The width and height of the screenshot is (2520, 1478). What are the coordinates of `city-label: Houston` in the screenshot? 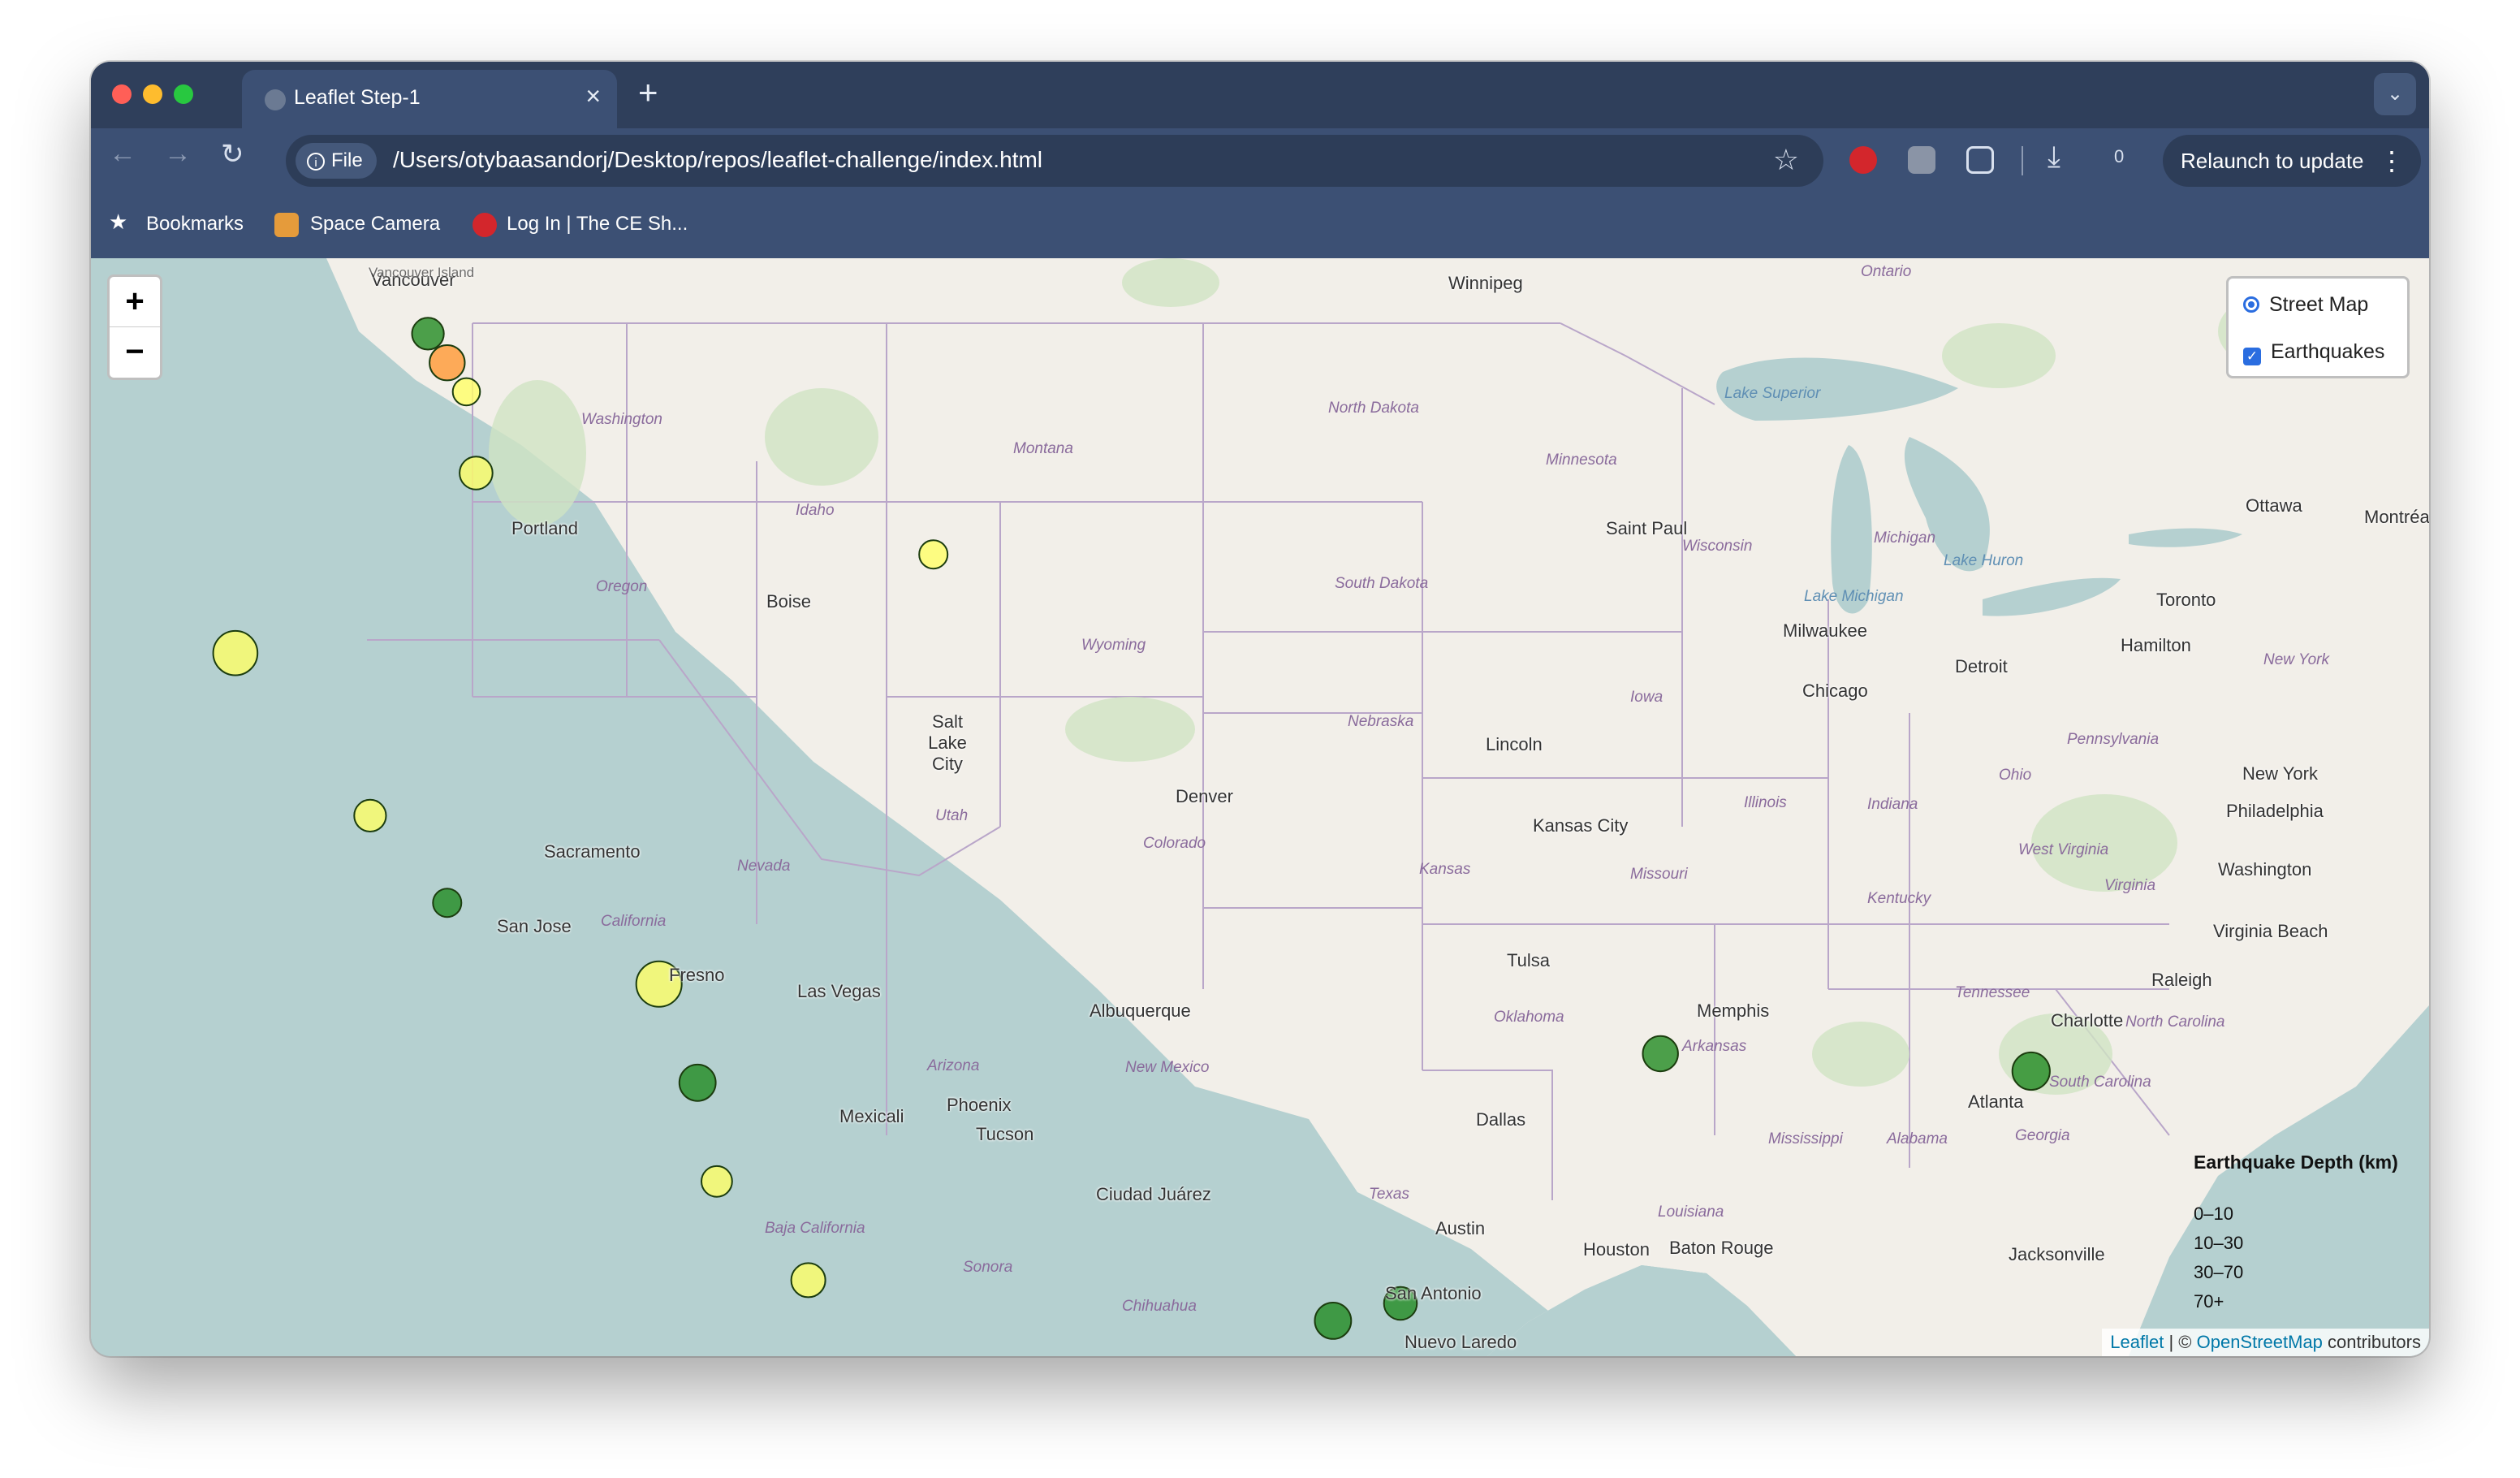 It's located at (1616, 1249).